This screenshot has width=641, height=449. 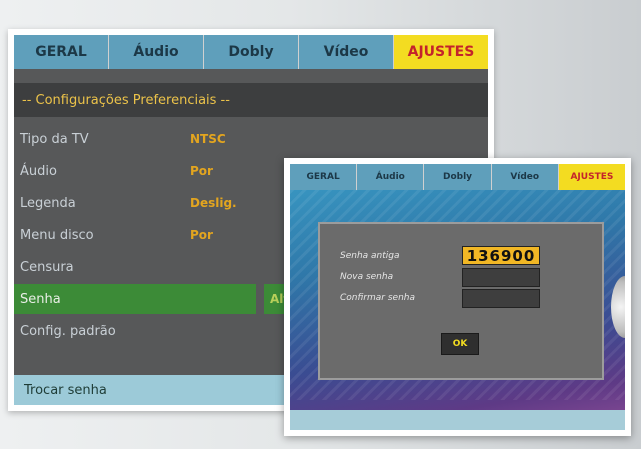 What do you see at coordinates (57, 235) in the screenshot?
I see `menu-item-label: Menu disco` at bounding box center [57, 235].